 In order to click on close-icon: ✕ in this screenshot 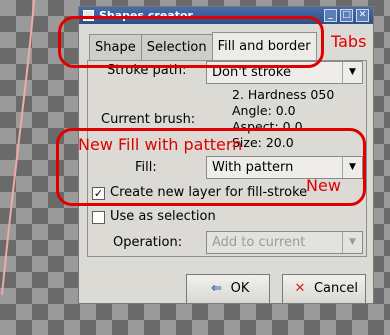, I will do `click(300, 288)`.